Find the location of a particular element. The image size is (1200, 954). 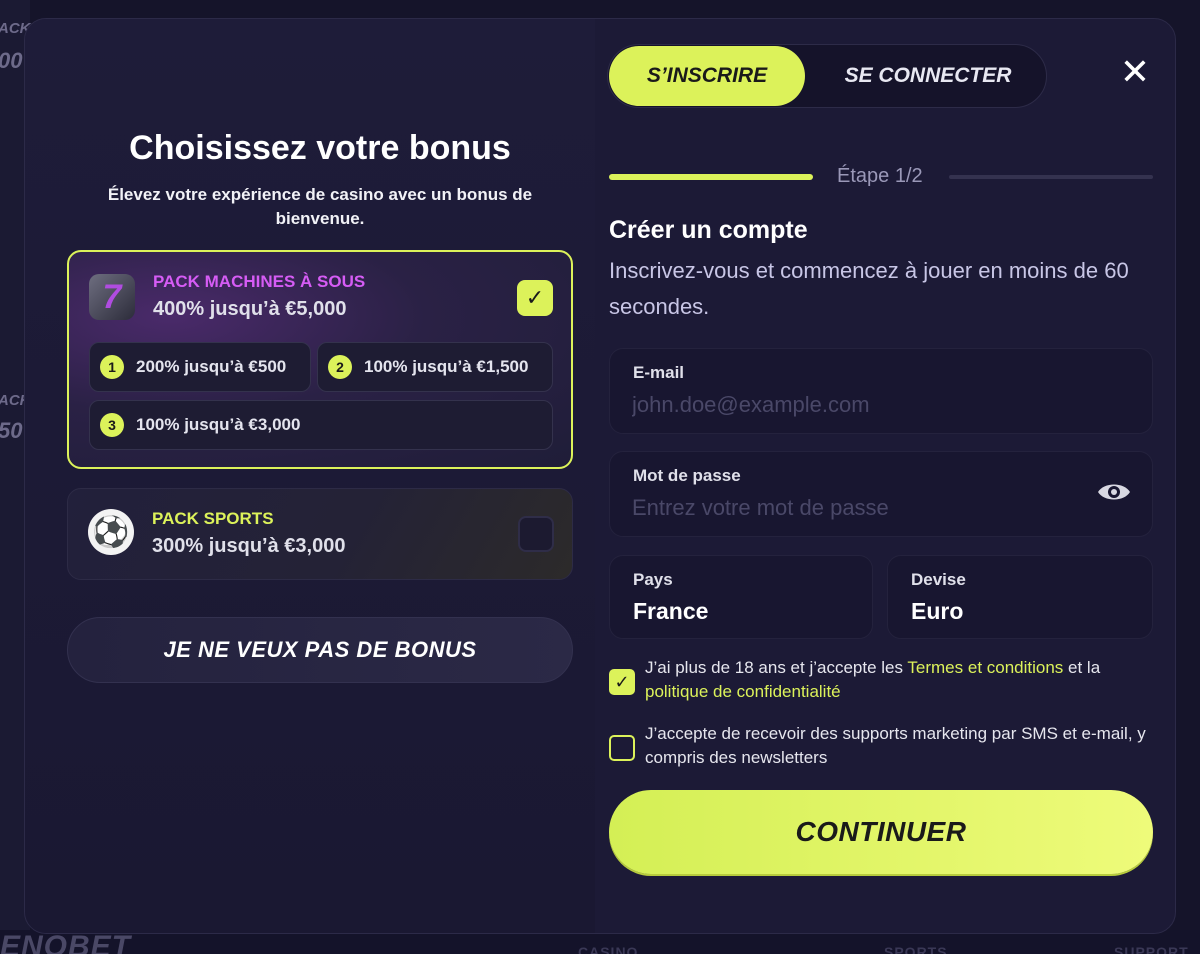

sports-pack-checkbox is located at coordinates (536, 534).